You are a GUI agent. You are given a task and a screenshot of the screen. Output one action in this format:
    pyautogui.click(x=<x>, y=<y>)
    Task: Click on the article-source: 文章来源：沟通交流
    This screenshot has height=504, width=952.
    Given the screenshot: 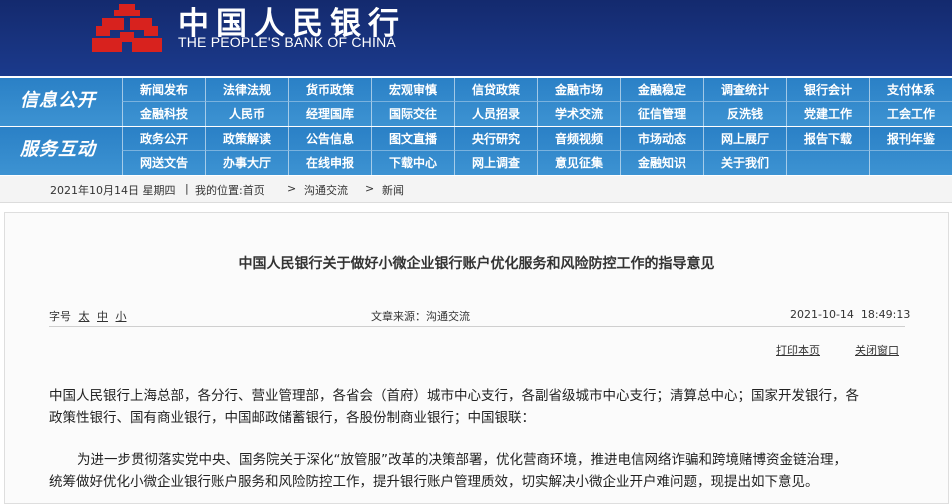 What is the action you would take?
    pyautogui.click(x=420, y=316)
    